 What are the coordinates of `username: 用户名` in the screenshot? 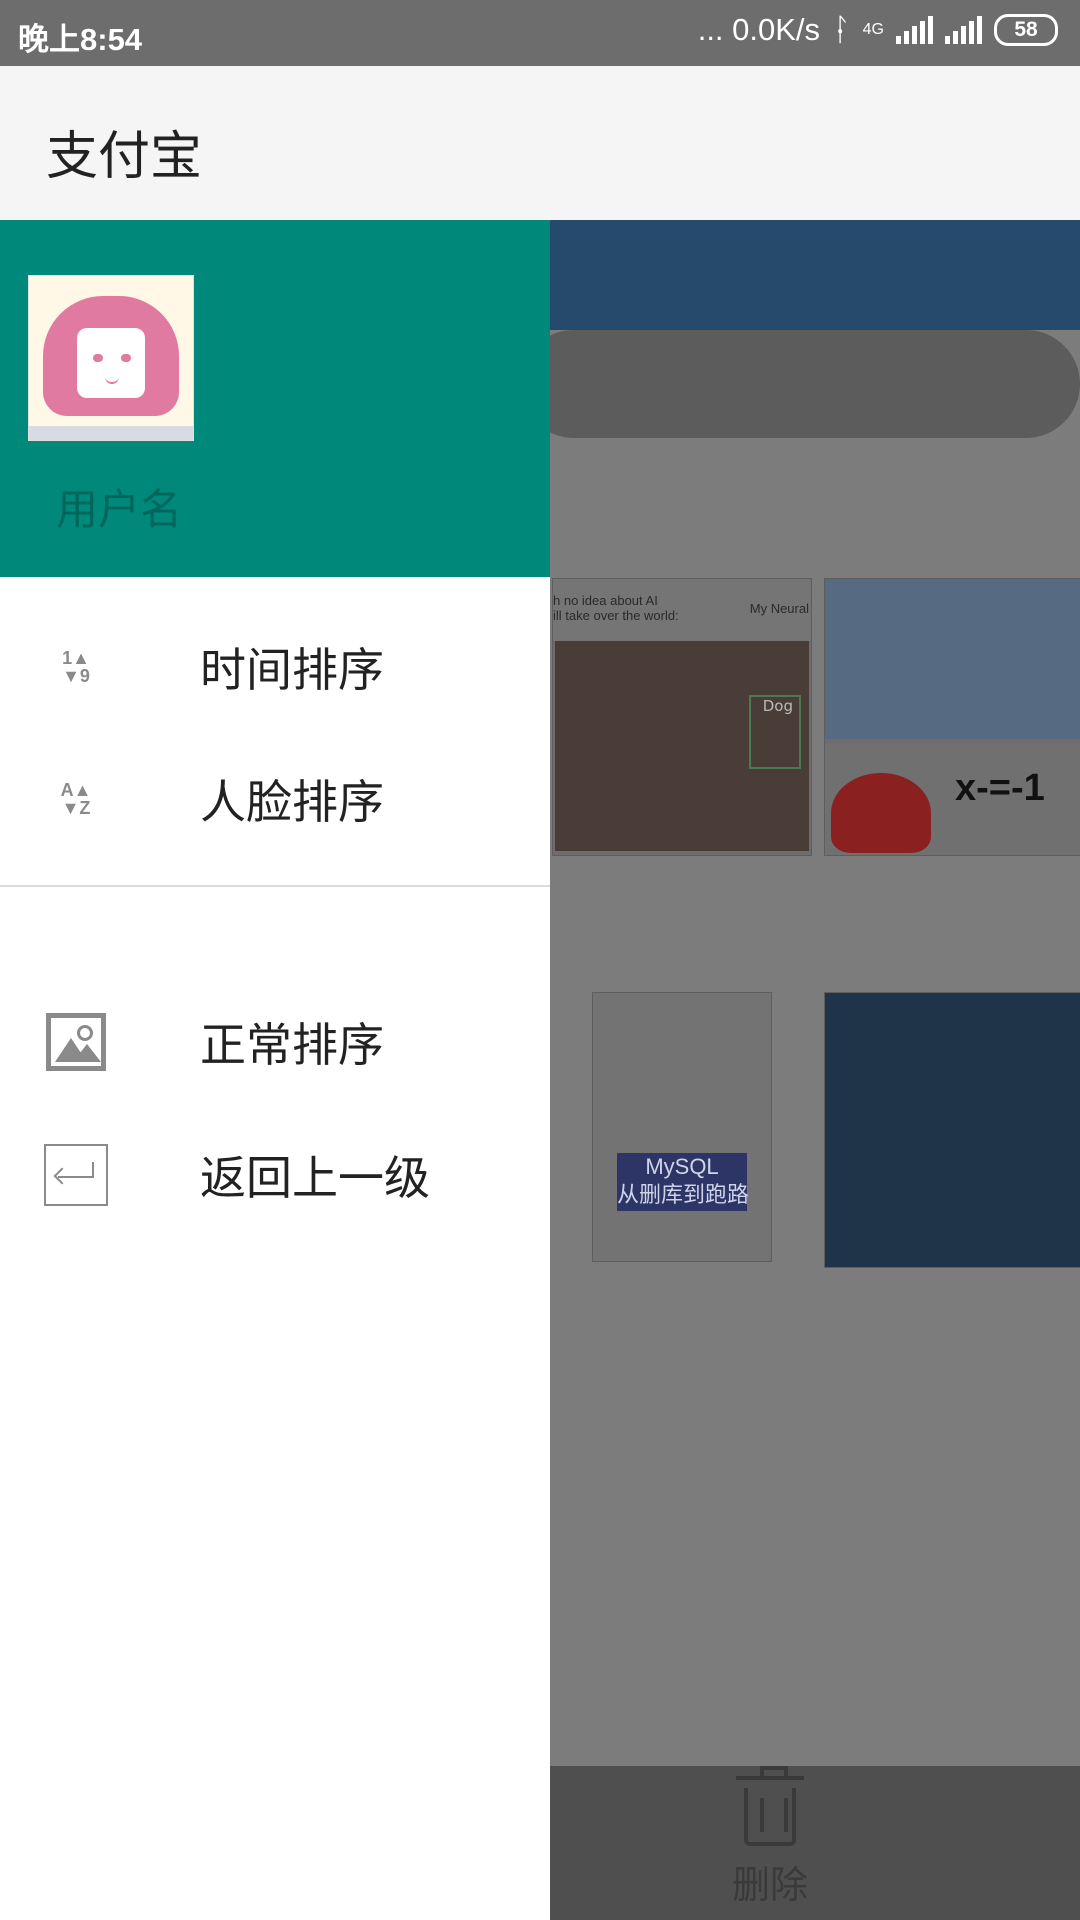 It's located at (119, 509).